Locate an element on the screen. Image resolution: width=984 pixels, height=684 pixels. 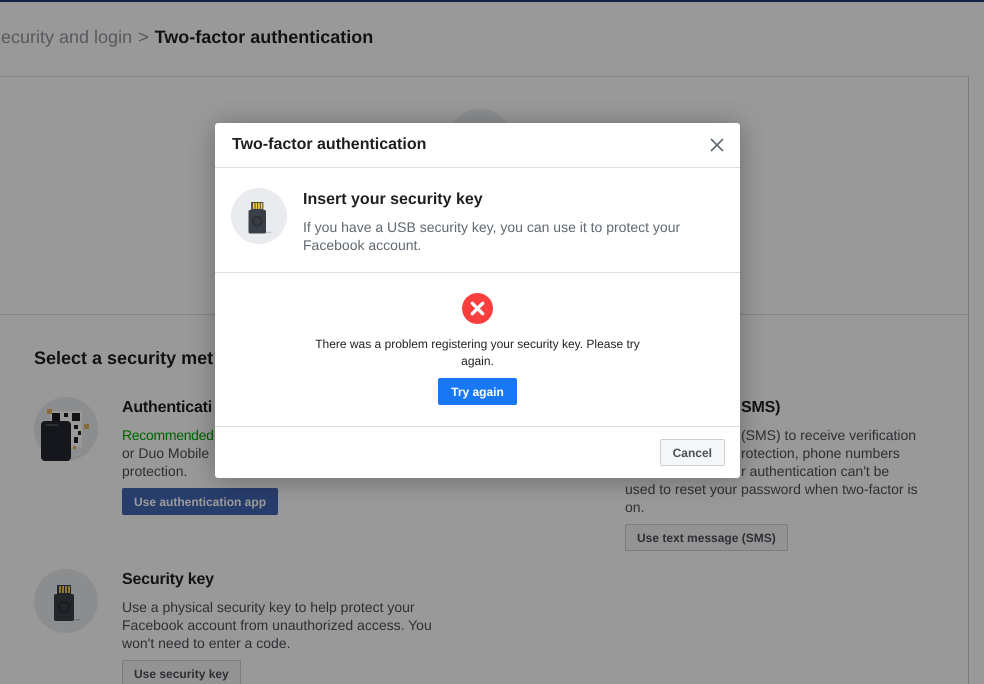
method-description: on. is located at coordinates (634, 507).